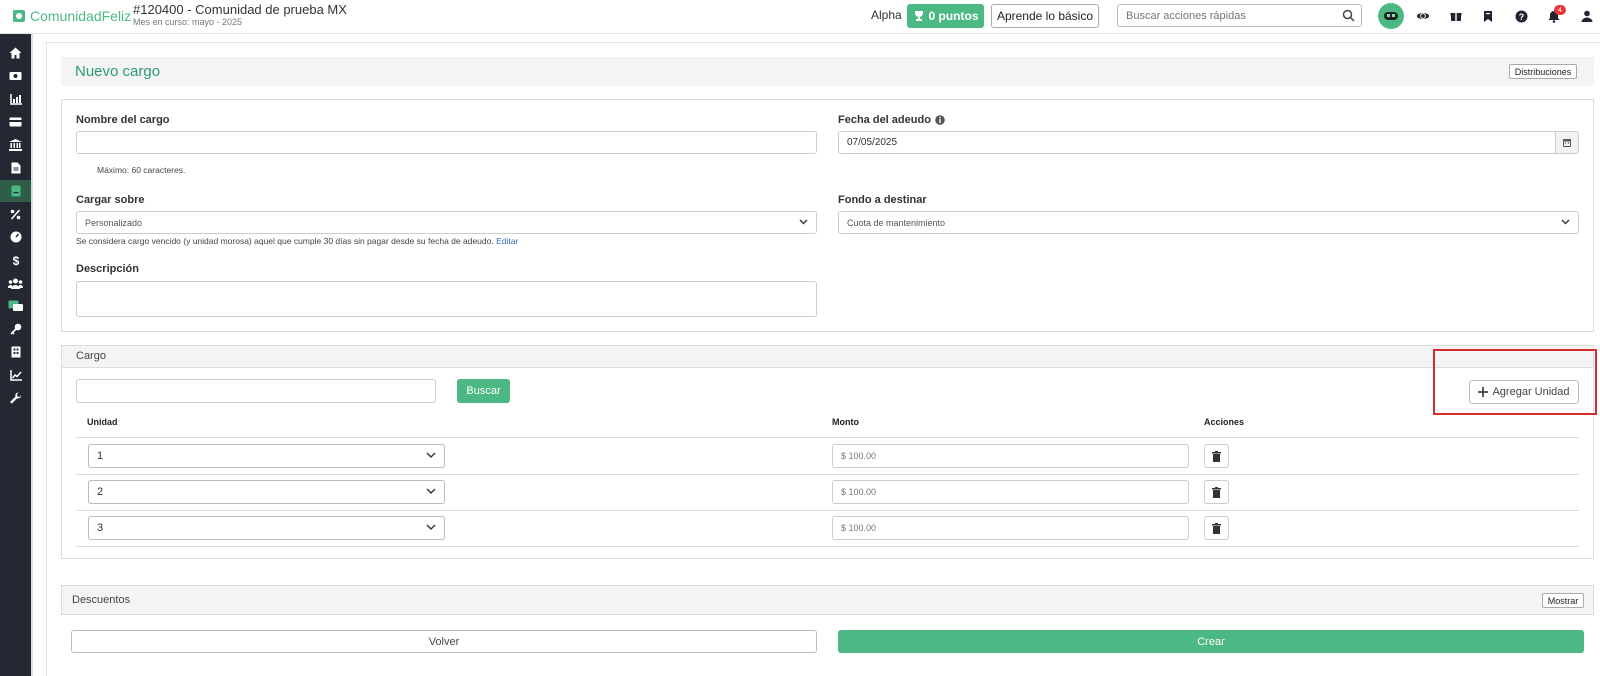 The height and width of the screenshot is (676, 1600). I want to click on sidebar-item-buildings, so click(15, 352).